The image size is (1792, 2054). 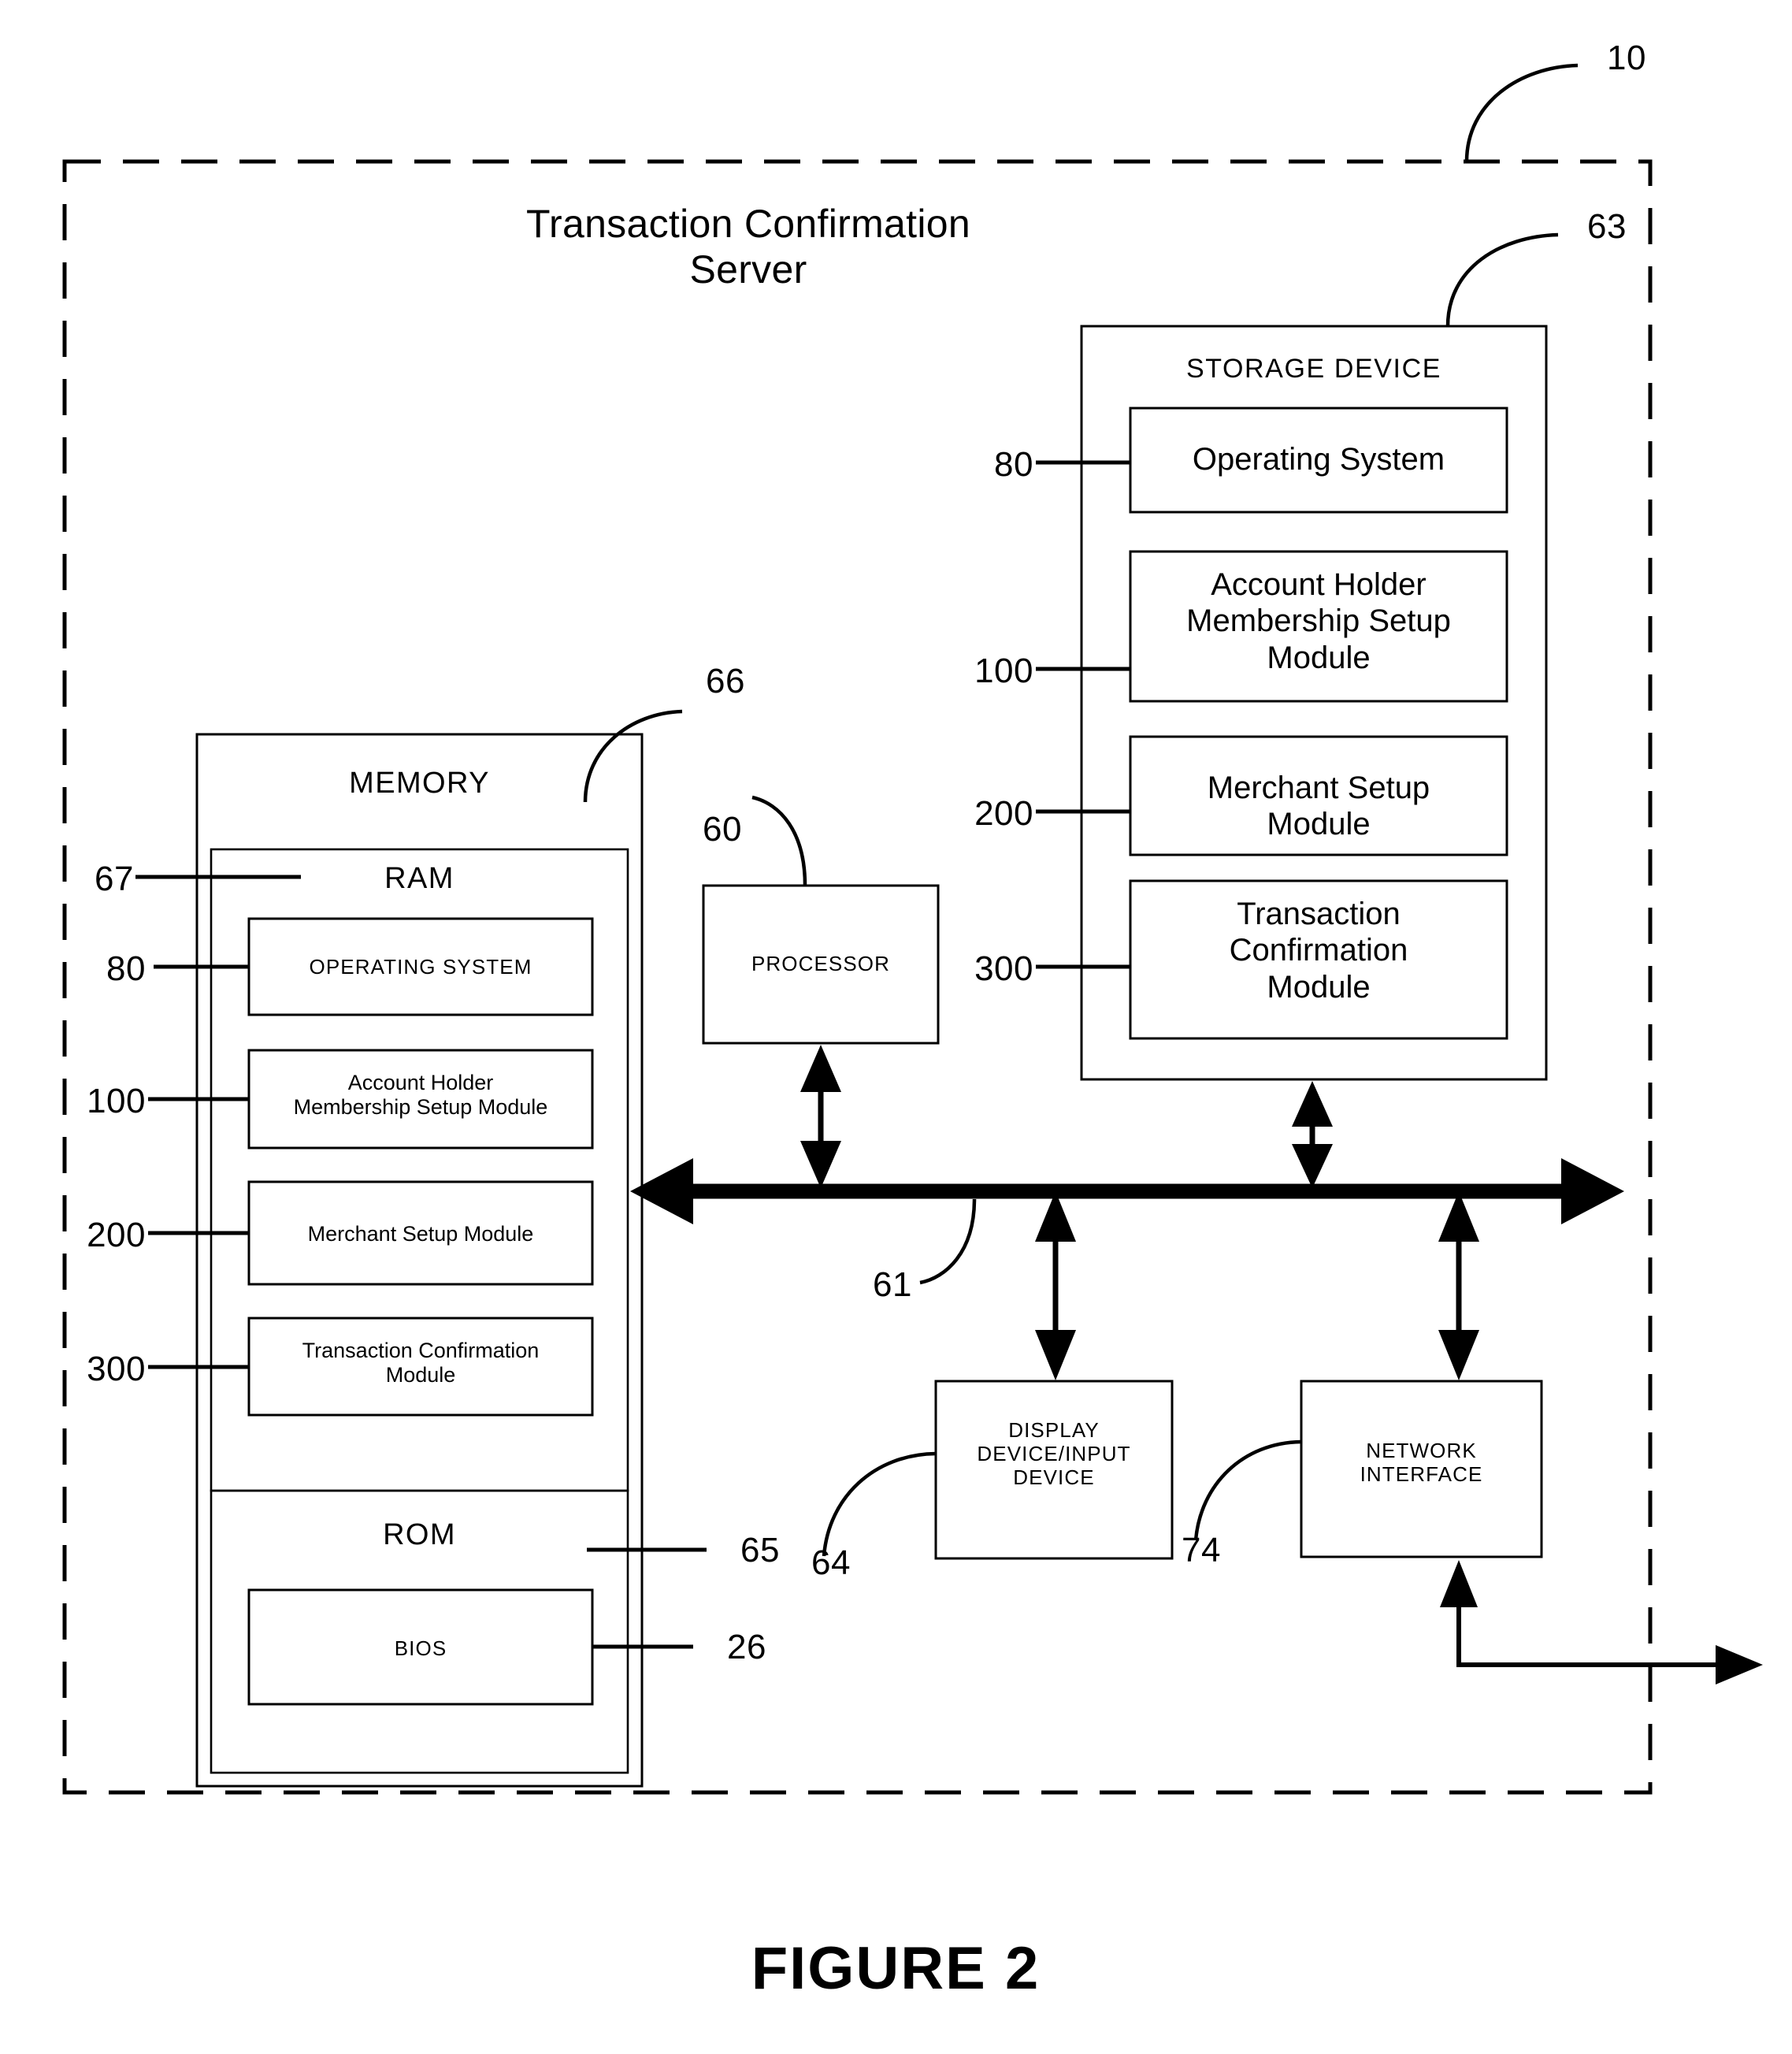 What do you see at coordinates (420, 1648) in the screenshot?
I see `rom-module-label-bios: BIOS` at bounding box center [420, 1648].